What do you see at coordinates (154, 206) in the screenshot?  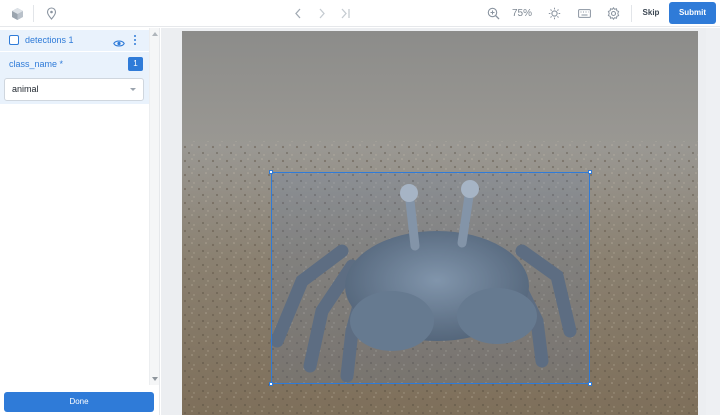 I see `panel-scrollbar` at bounding box center [154, 206].